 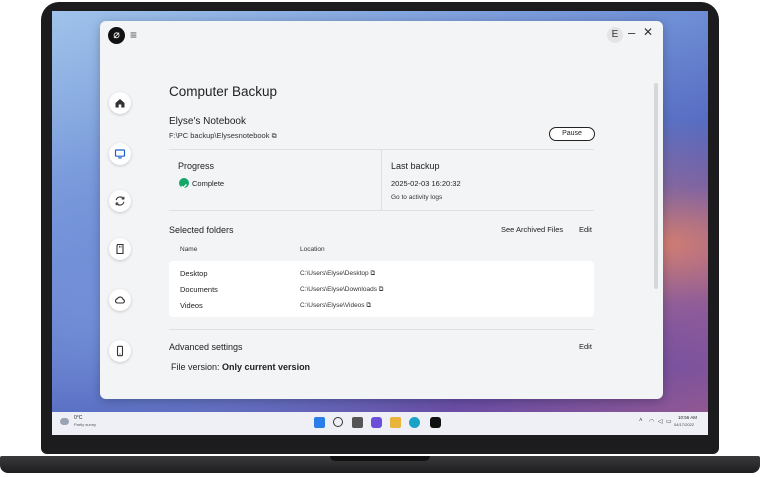 What do you see at coordinates (338, 422) in the screenshot?
I see `search-icon` at bounding box center [338, 422].